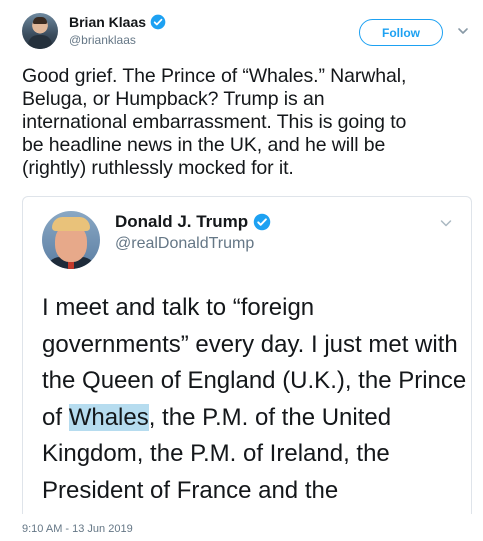 This screenshot has height=541, width=483. Describe the element at coordinates (77, 529) in the screenshot. I see `tweet-timestamp: 9:10 AM - 13 Jun 2019` at that location.